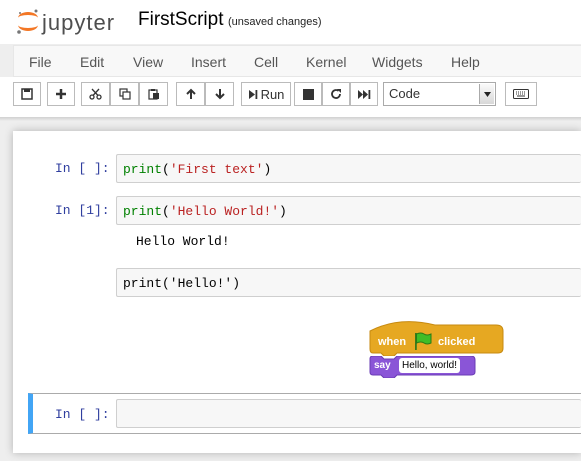 Image resolution: width=581 pixels, height=461 pixels. What do you see at coordinates (348, 168) in the screenshot?
I see `code-input: print('First text')` at bounding box center [348, 168].